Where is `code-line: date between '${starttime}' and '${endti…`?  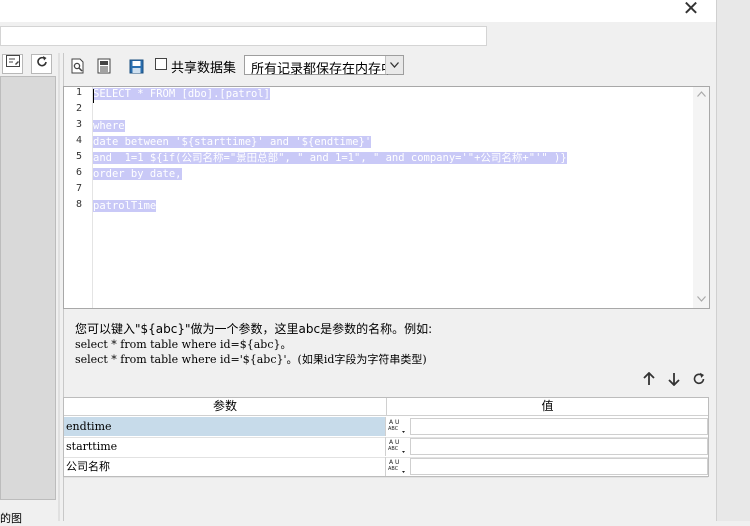 code-line: date between '${starttime}' and '${endti… is located at coordinates (232, 142).